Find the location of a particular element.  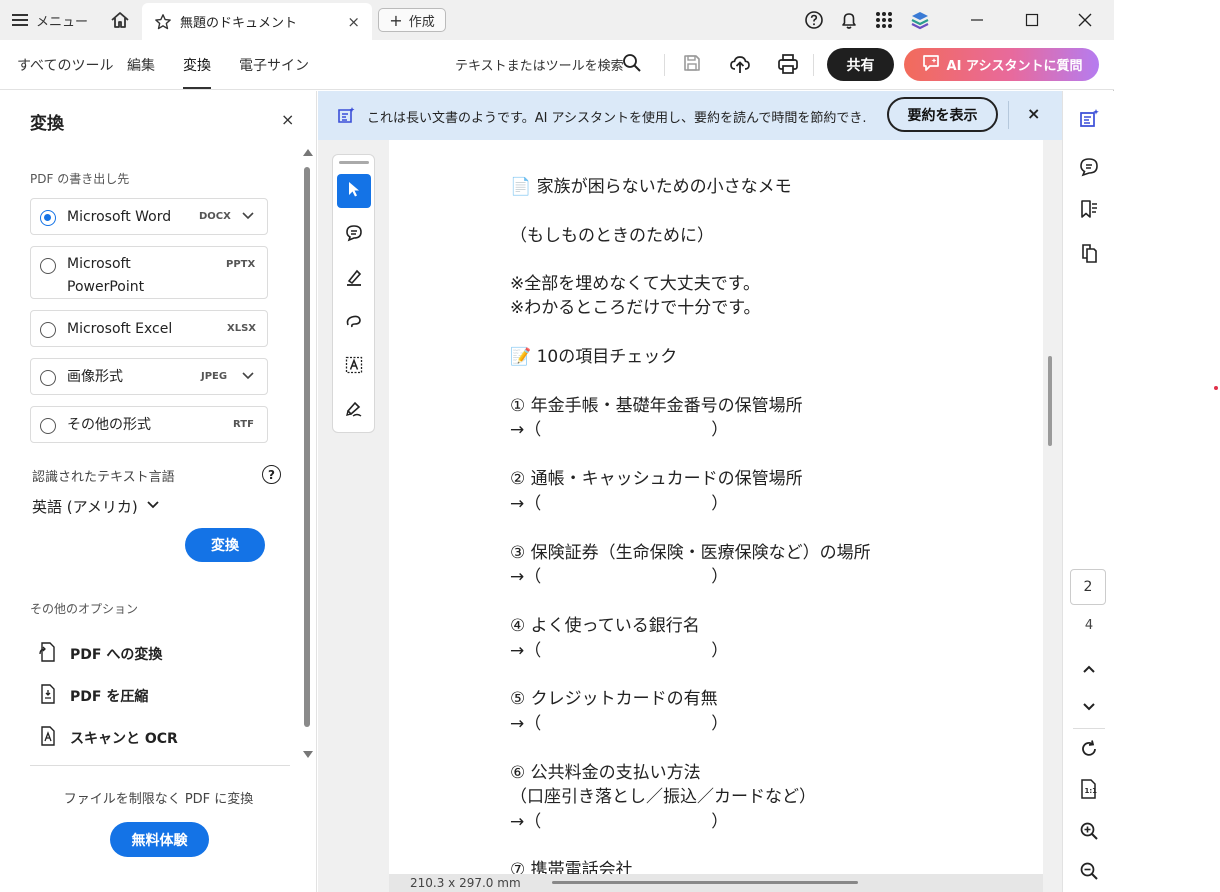

tab-e-sign: 電子サイン is located at coordinates (274, 65).